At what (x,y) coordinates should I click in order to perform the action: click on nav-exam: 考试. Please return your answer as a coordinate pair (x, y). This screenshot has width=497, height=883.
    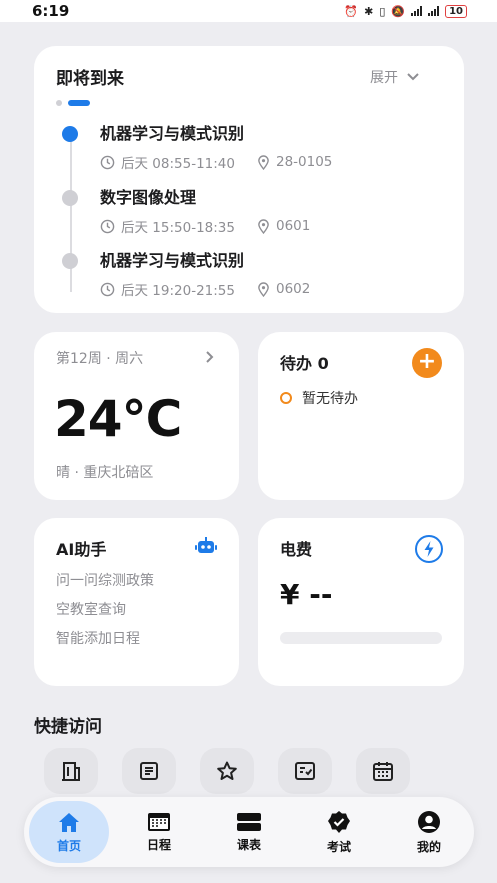
    Looking at the image, I should click on (339, 832).